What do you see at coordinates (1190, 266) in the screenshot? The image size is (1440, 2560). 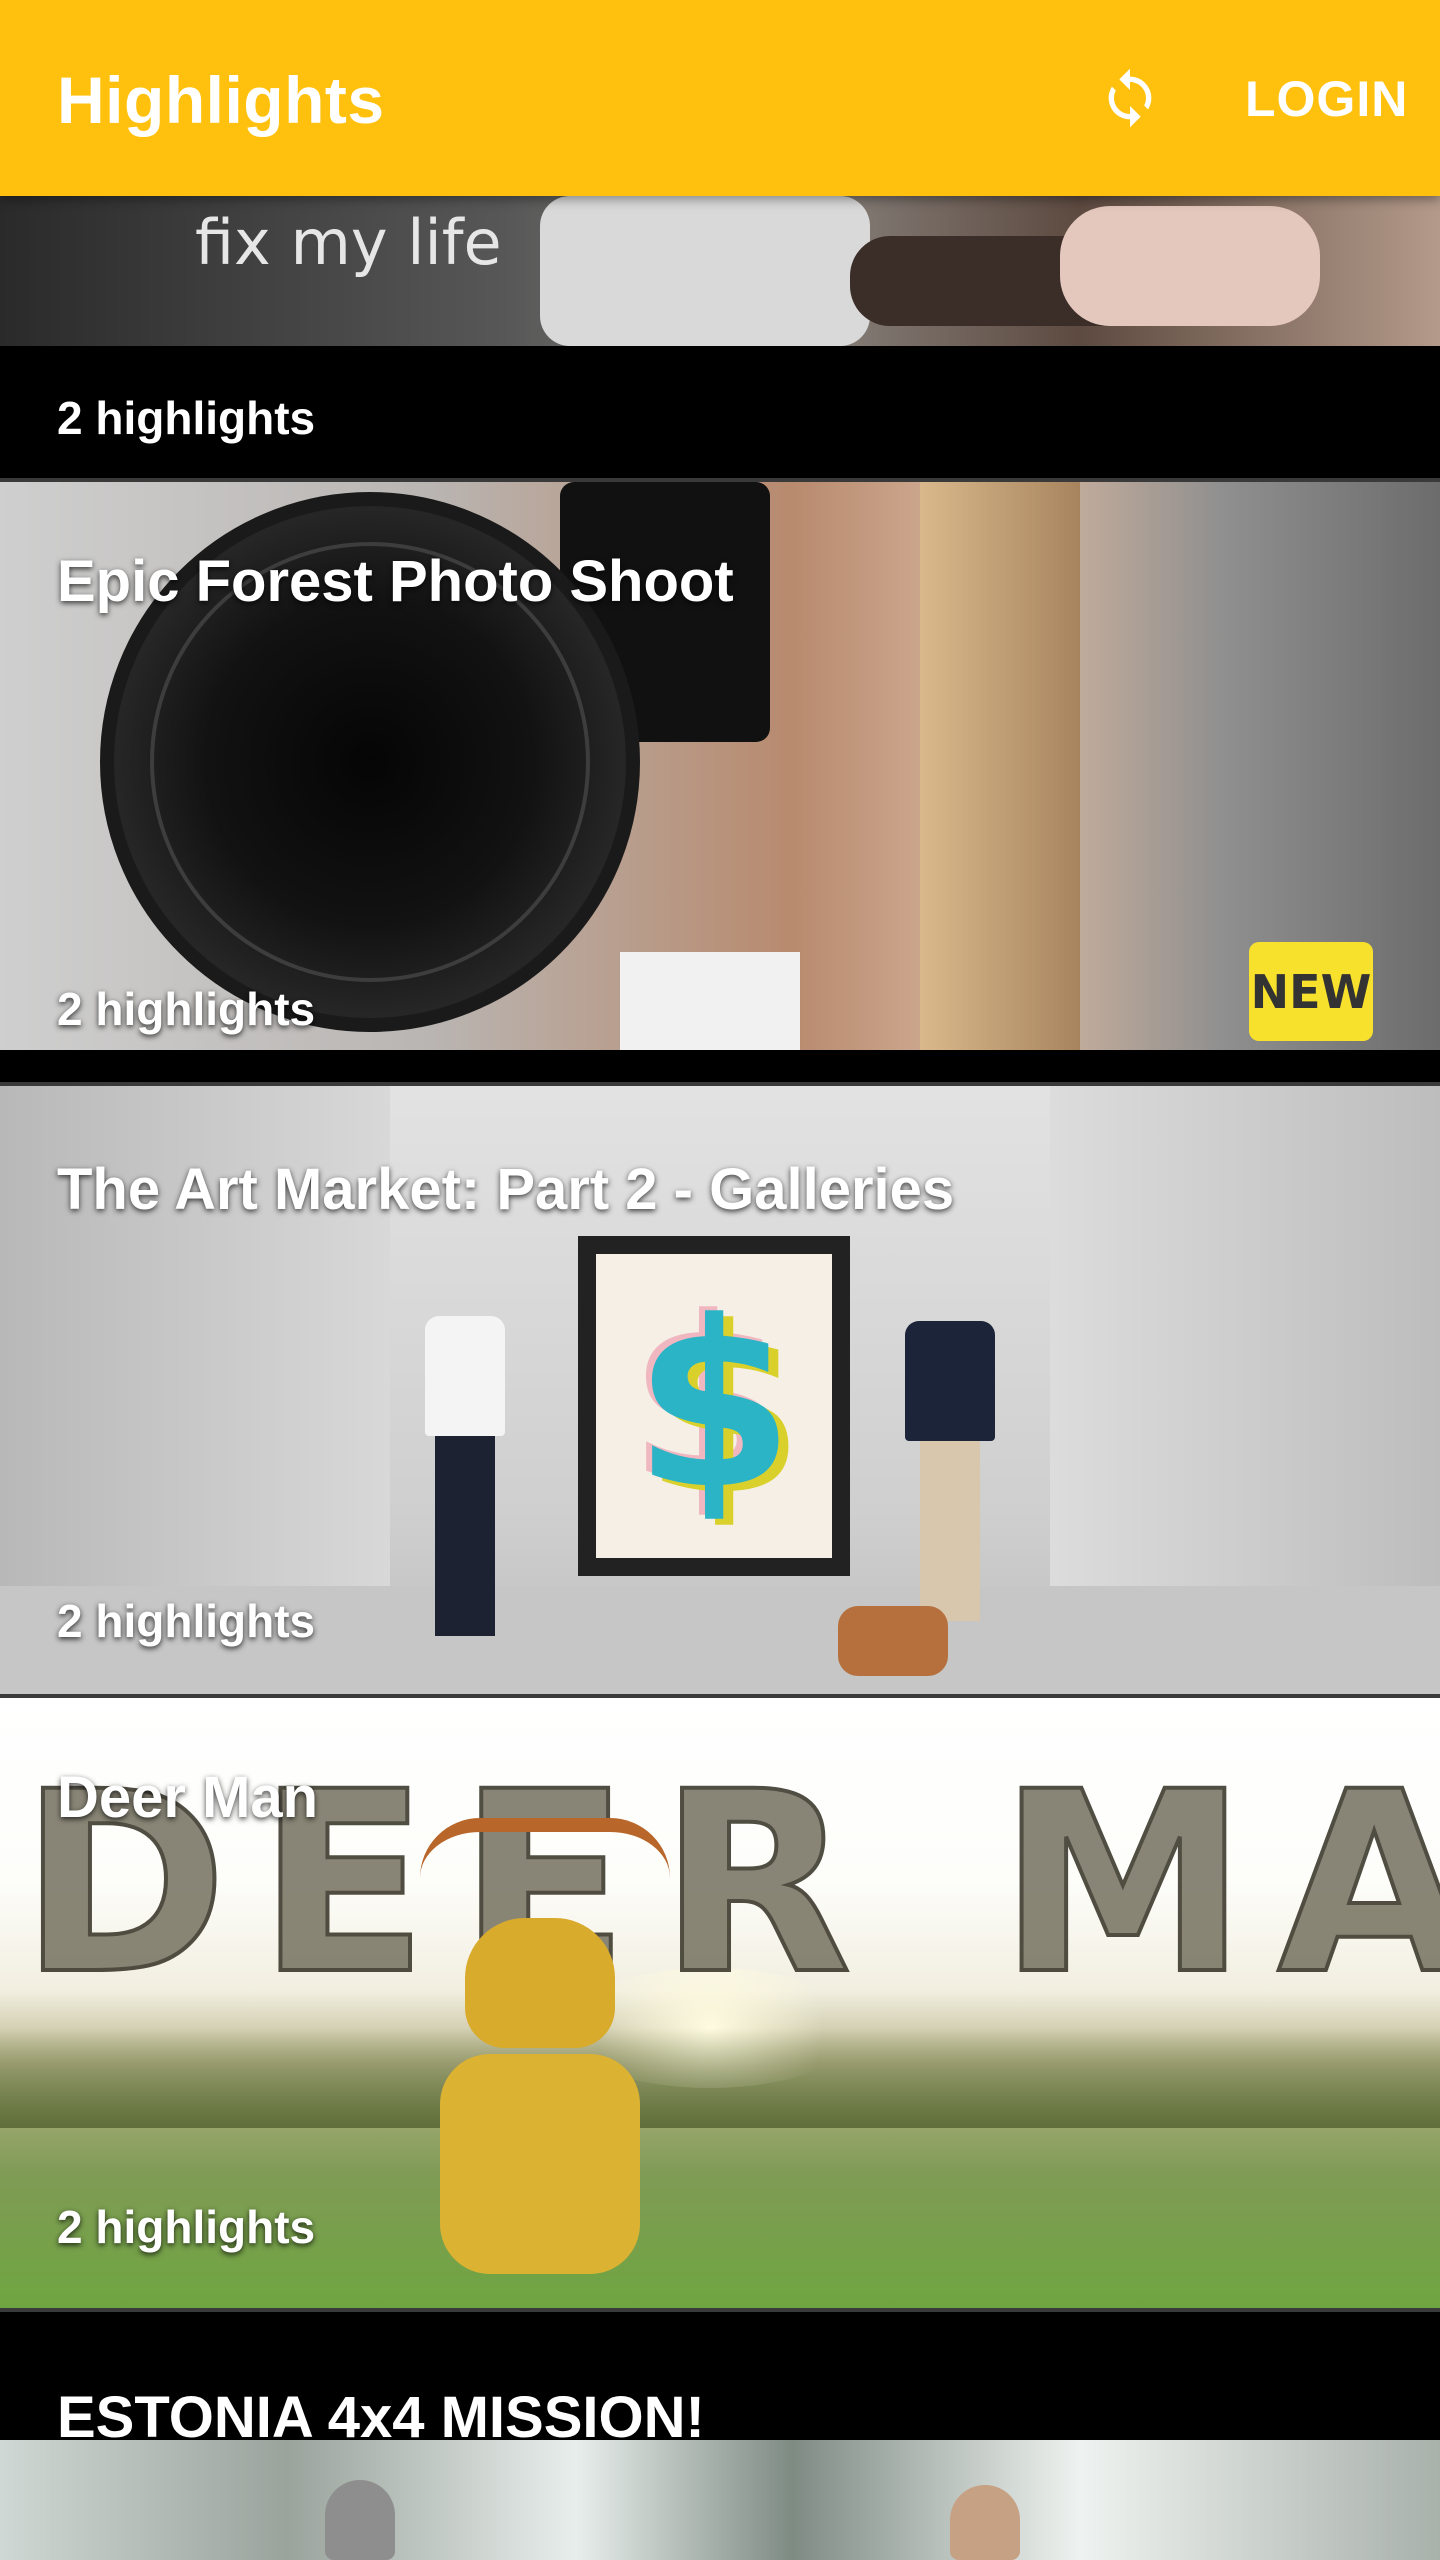 I see `thumbnail-hand` at bounding box center [1190, 266].